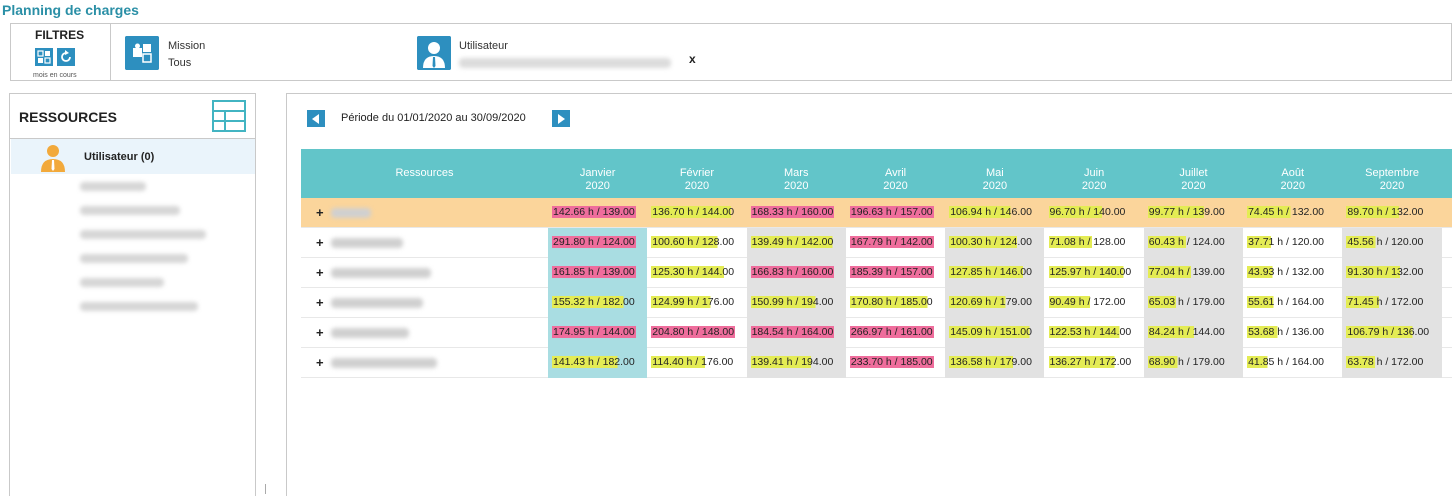 This screenshot has height=496, width=1452. Describe the element at coordinates (995, 273) in the screenshot. I see `load-cell: 127.85 h / 146.00` at that location.